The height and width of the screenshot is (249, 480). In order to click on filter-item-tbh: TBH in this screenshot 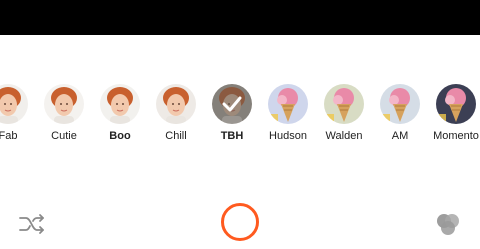, I will do `click(232, 113)`.